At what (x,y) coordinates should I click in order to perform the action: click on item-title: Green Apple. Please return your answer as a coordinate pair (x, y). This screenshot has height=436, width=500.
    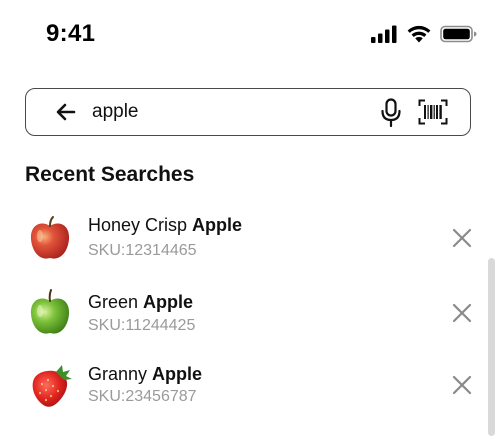
    Looking at the image, I should click on (140, 302).